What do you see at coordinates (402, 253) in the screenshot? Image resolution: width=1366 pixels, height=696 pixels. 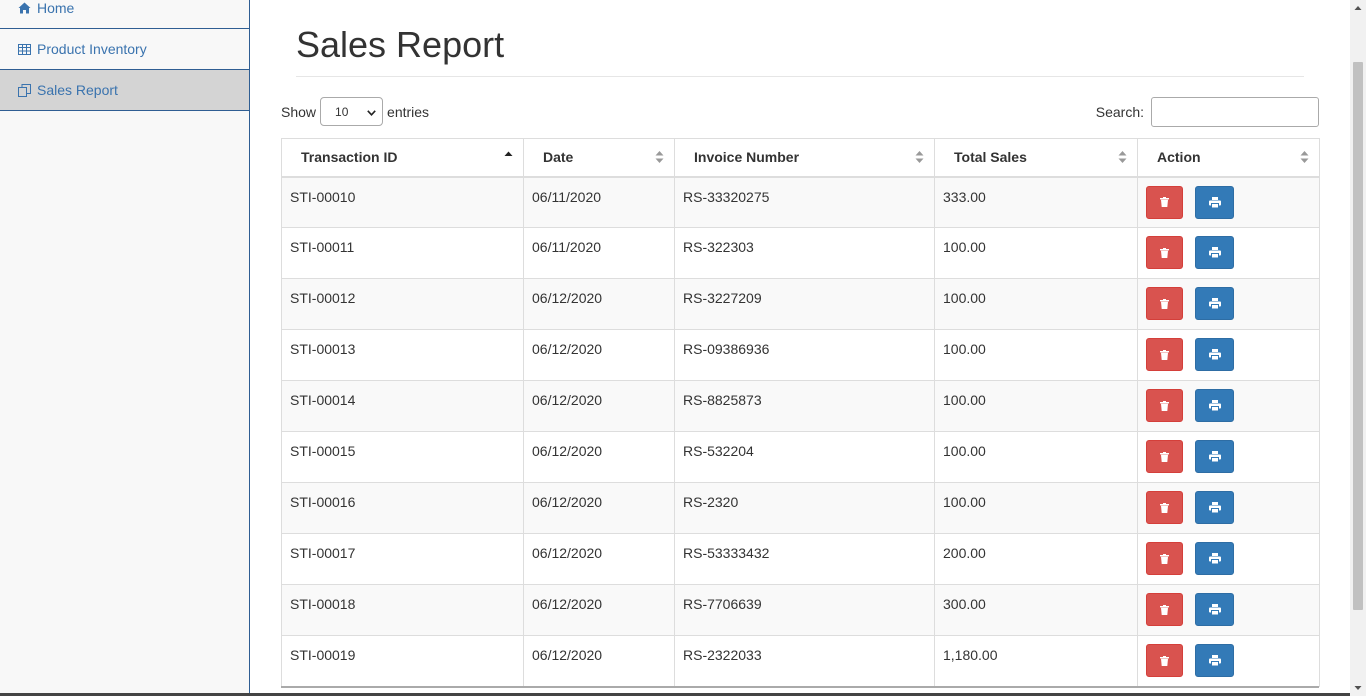 I see `cell-transaction-id: STI-00011` at bounding box center [402, 253].